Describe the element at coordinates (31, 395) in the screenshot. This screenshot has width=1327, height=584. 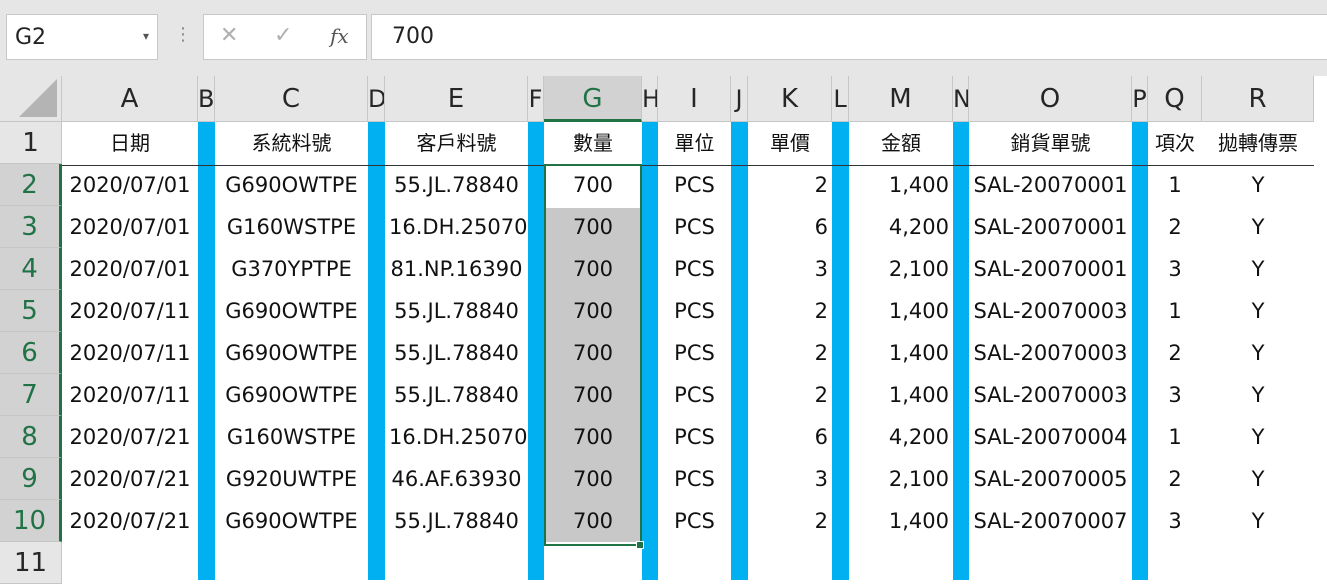
I see `row-header-7: 7` at that location.